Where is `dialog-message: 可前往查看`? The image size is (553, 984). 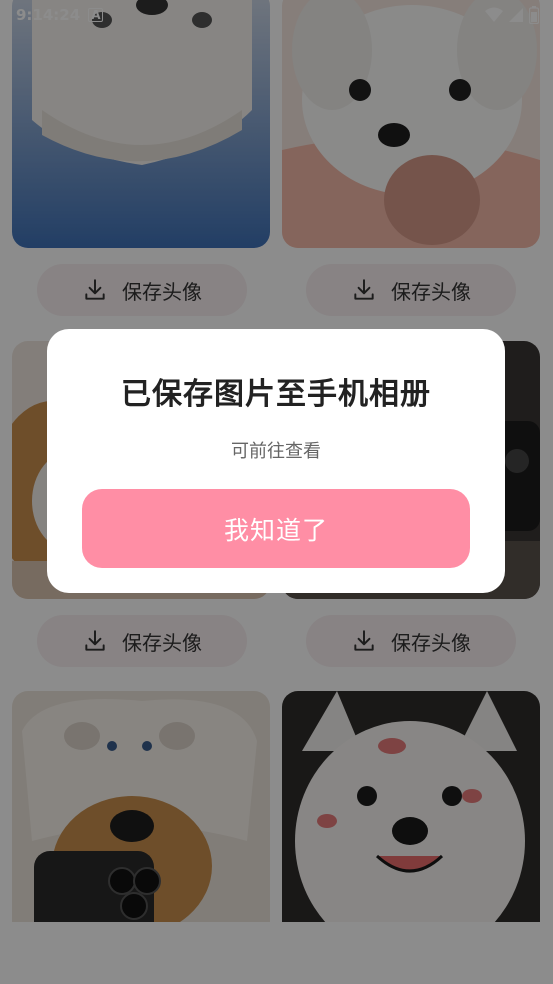 dialog-message: 可前往查看 is located at coordinates (276, 451).